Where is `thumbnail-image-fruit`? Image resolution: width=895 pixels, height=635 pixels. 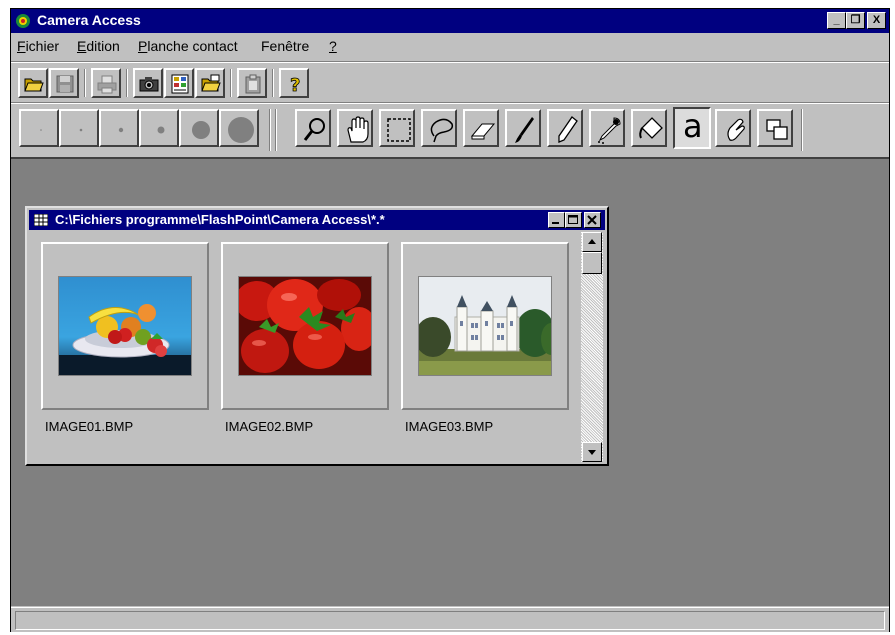 thumbnail-image-fruit is located at coordinates (125, 326).